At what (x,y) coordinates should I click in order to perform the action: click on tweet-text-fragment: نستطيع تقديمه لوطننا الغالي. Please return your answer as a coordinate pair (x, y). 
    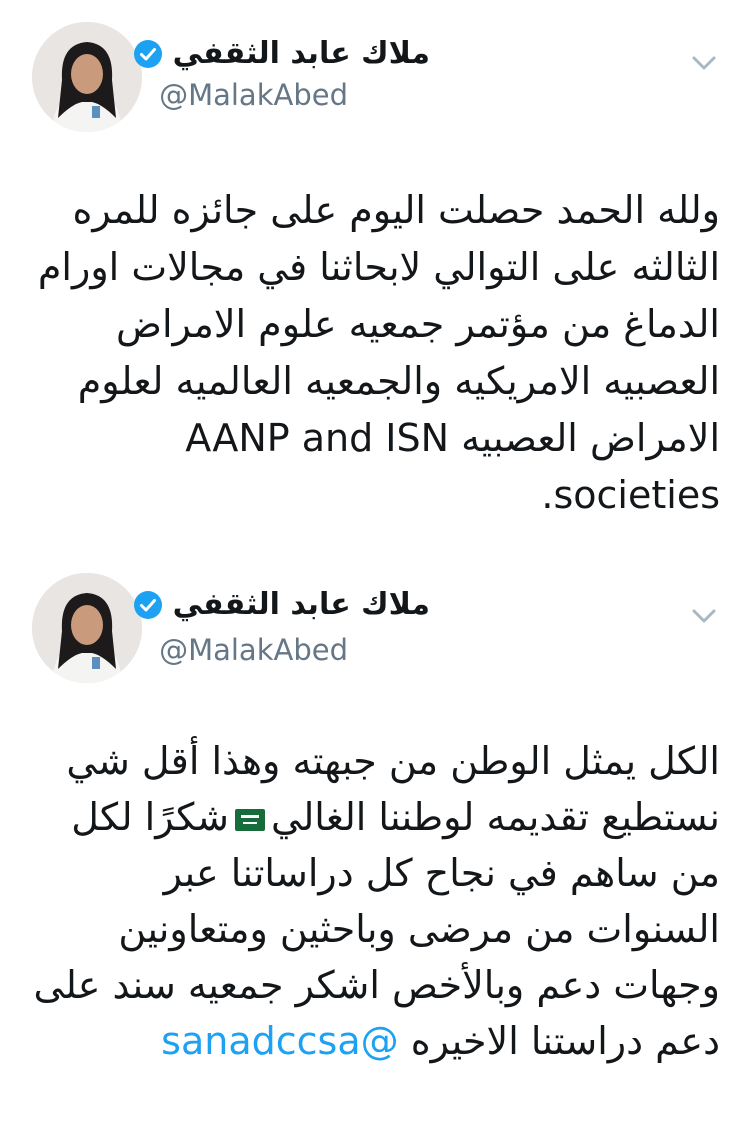
    Looking at the image, I should click on (495, 817).